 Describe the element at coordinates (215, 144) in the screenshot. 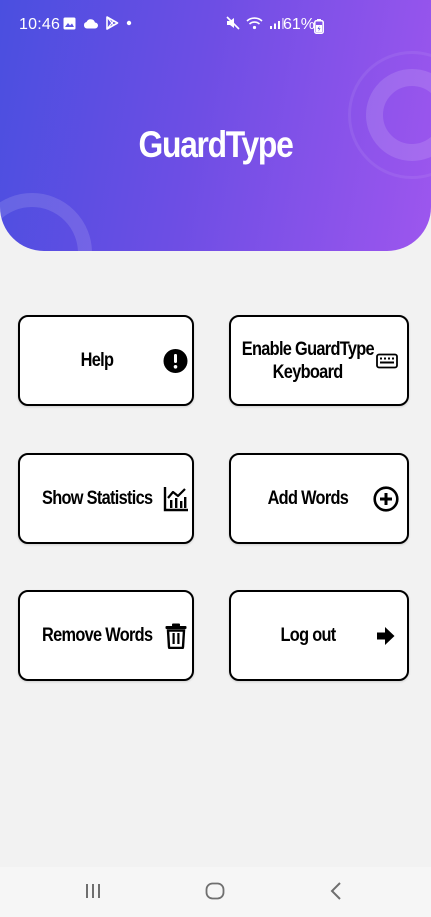

I see `app-title: GuardType` at that location.